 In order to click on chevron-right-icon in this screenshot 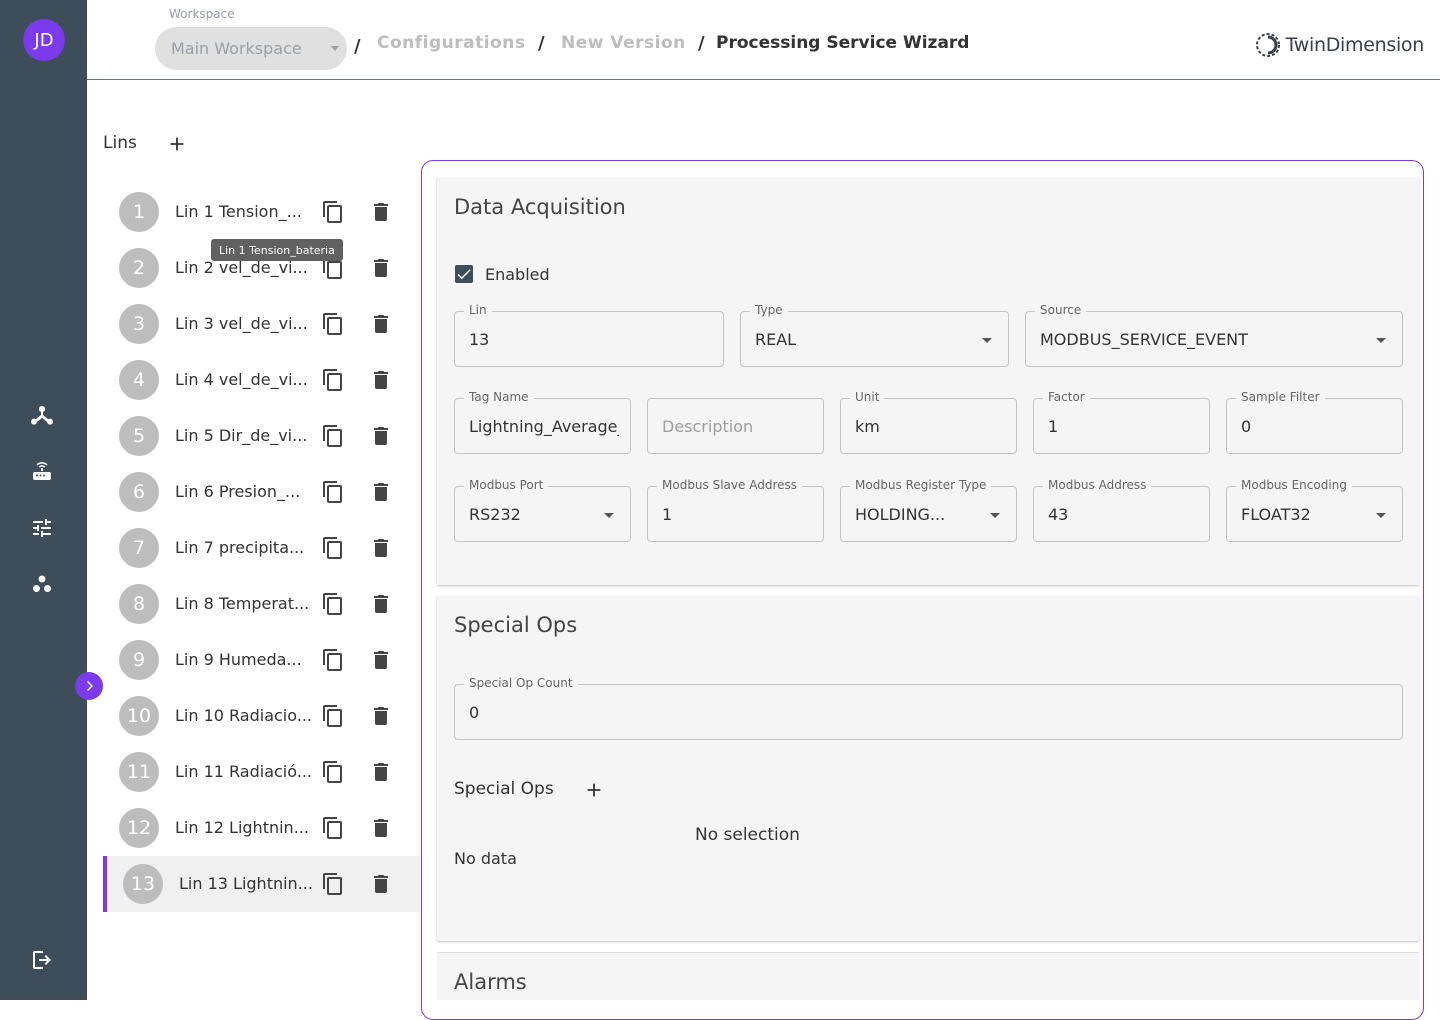, I will do `click(90, 686)`.